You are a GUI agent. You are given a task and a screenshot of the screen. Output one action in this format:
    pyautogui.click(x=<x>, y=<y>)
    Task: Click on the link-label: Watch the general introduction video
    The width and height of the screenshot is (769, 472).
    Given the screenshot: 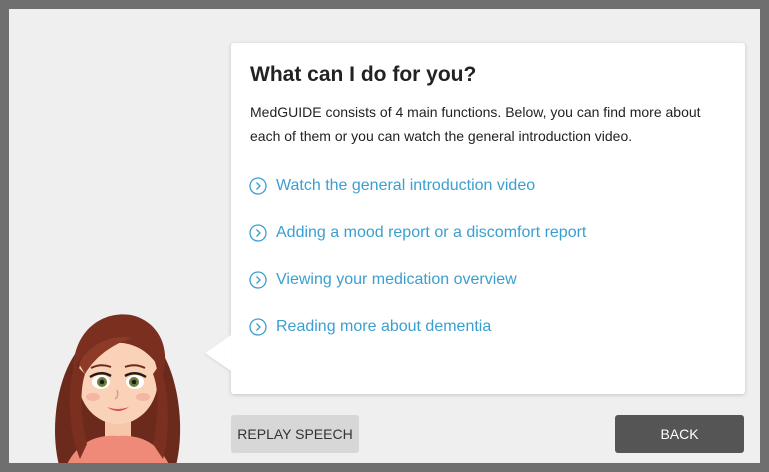 What is the action you would take?
    pyautogui.click(x=406, y=185)
    